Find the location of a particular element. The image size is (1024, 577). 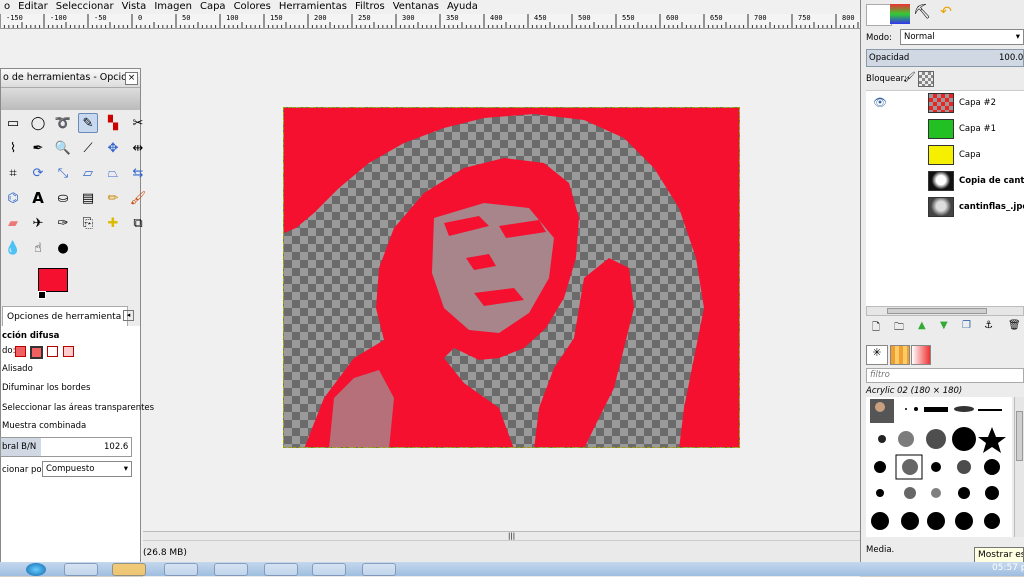

lock-pixels-icon: 🖌 is located at coordinates (909, 78).